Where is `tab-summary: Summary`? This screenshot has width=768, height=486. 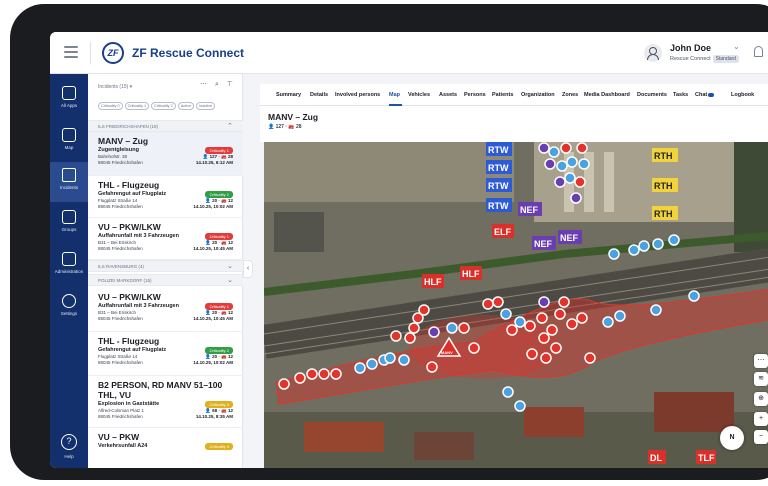
tab-summary: Summary is located at coordinates (288, 95).